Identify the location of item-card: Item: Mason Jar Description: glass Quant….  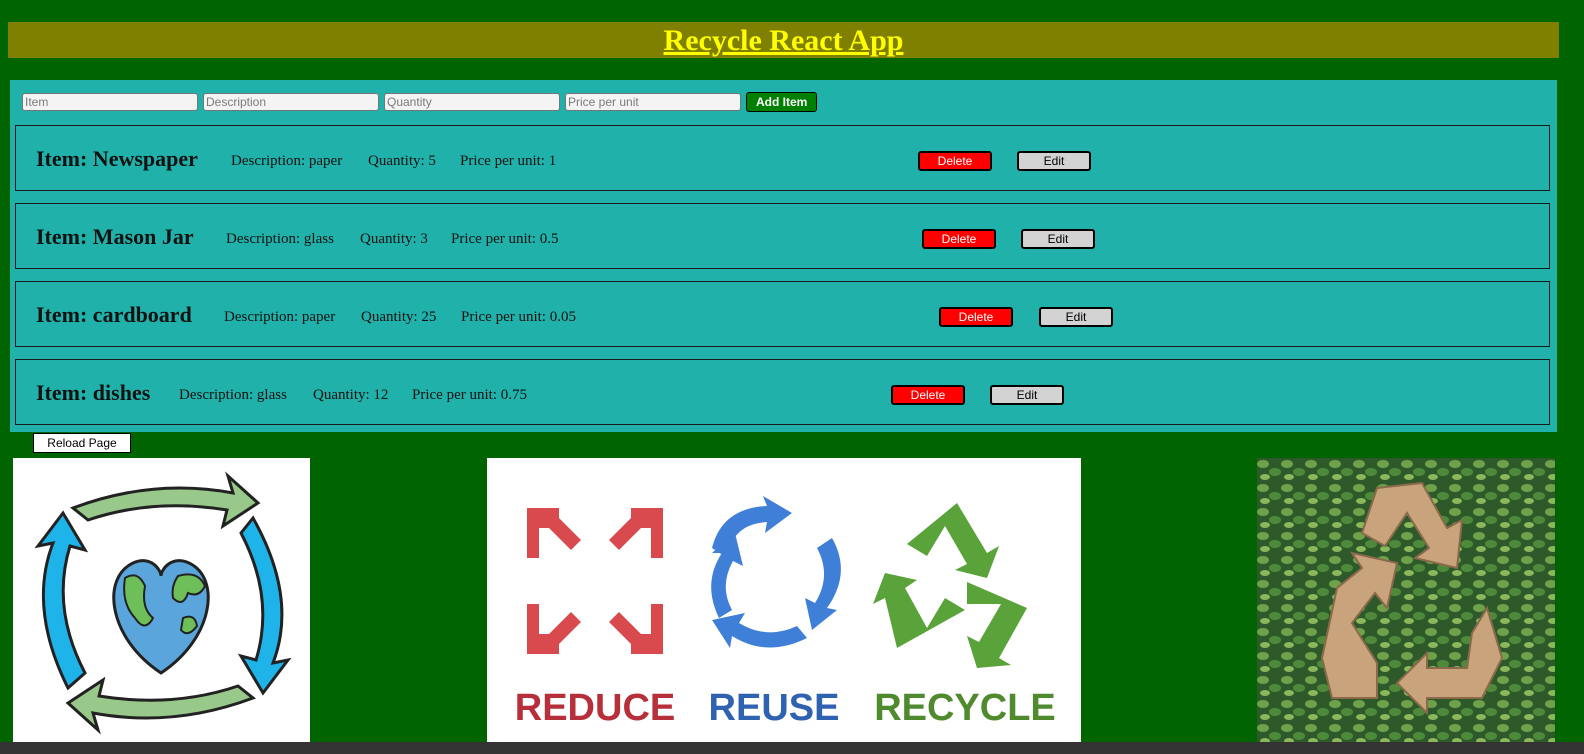
(782, 236).